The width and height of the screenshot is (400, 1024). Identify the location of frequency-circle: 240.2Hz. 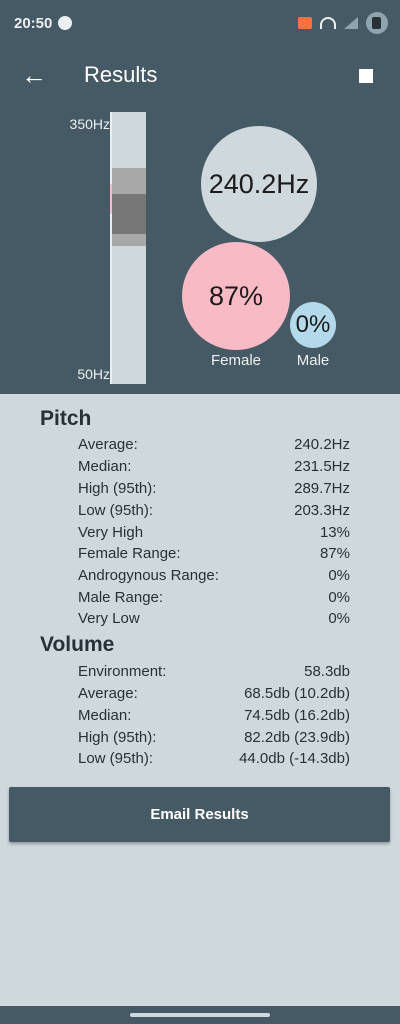
(259, 184).